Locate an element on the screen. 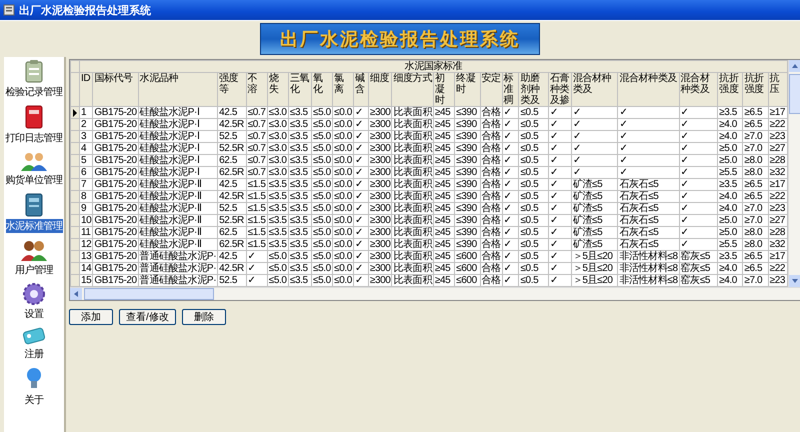  column-header: 安定 is located at coordinates (491, 89).